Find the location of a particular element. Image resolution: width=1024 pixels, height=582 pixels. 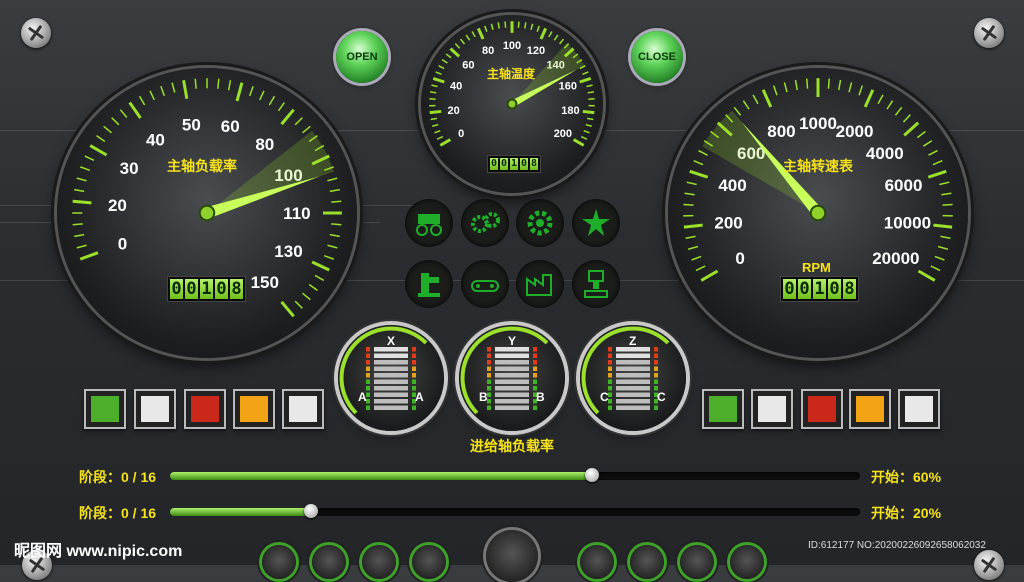

left-off-face is located at coordinates (155, 409).